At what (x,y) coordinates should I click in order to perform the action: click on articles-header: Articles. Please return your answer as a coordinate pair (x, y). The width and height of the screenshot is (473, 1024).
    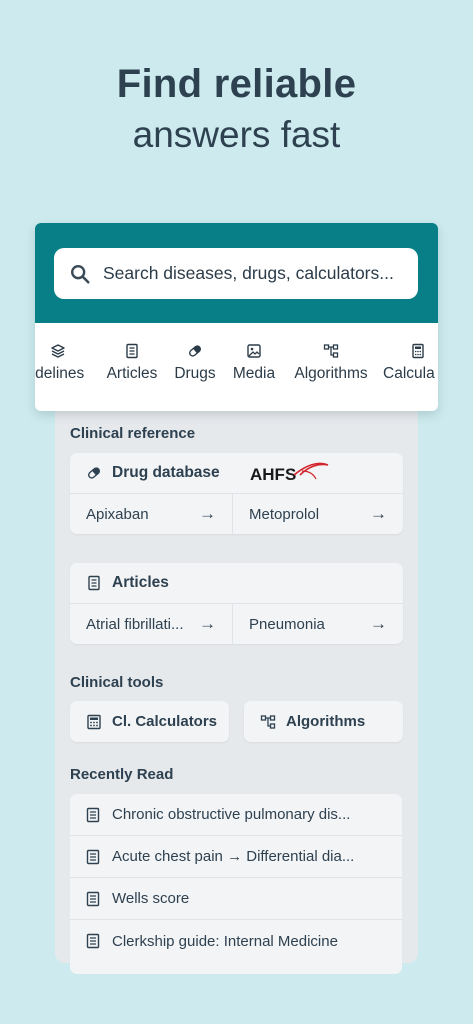
    Looking at the image, I should click on (236, 583).